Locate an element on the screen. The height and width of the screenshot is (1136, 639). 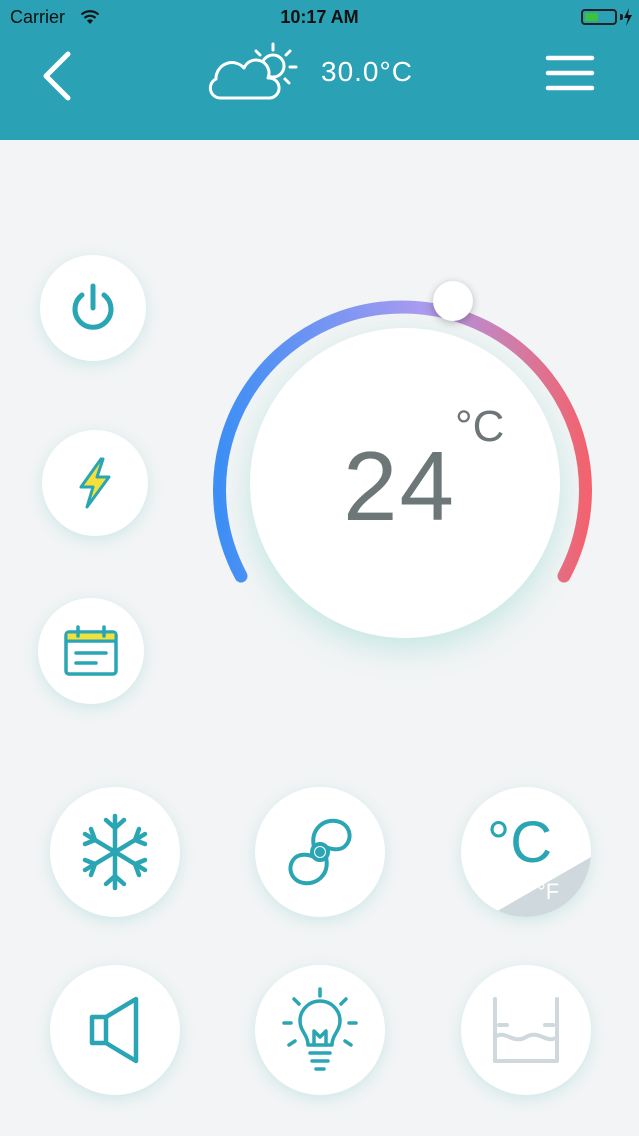
battery-level is located at coordinates (591, 17).